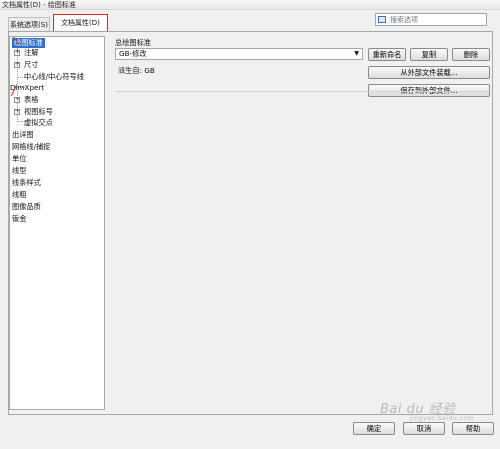  I want to click on section-divider, so click(303, 91).